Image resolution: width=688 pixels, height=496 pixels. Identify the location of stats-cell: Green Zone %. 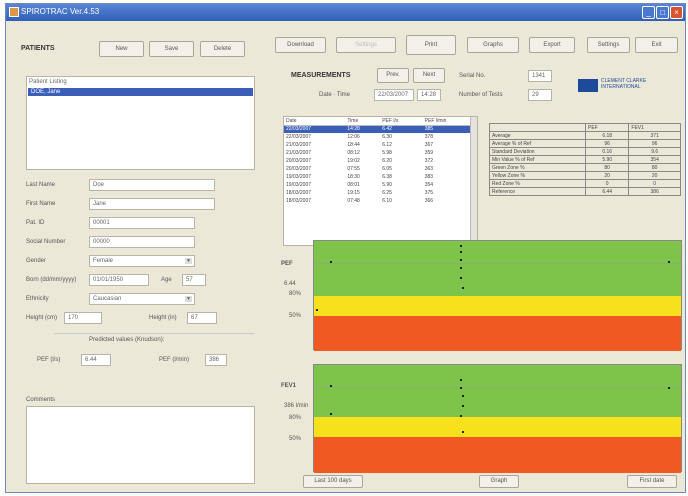
(537, 167).